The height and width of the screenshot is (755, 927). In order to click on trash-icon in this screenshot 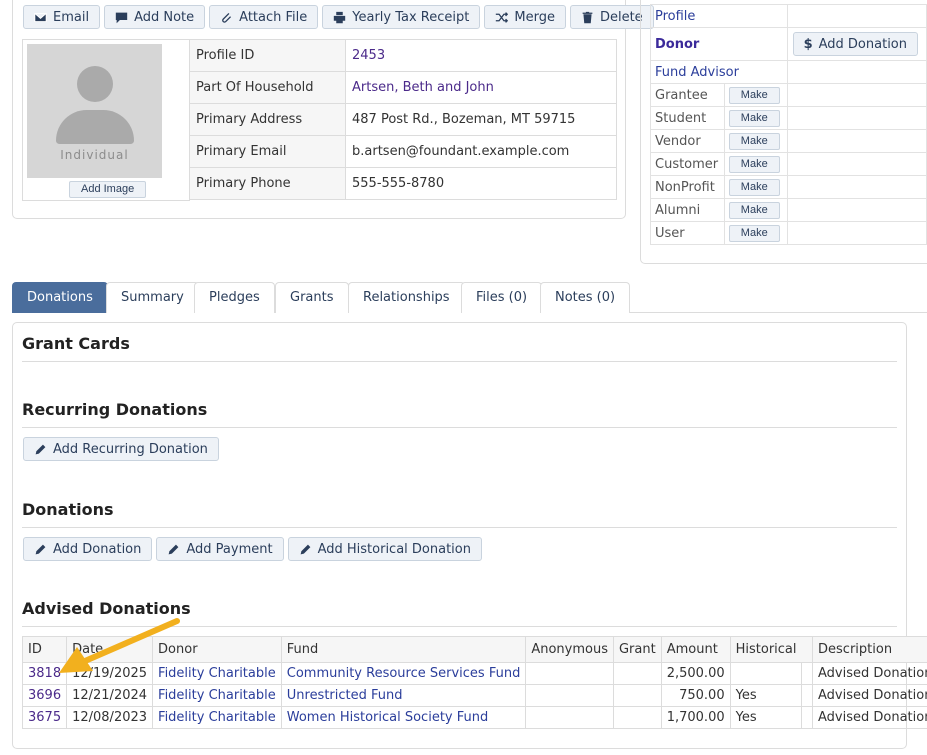, I will do `click(587, 17)`.